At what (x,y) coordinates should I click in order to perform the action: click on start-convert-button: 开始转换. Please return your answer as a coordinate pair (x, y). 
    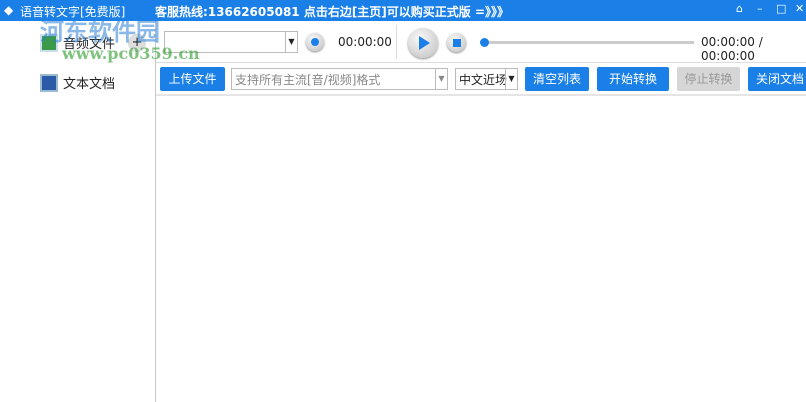
    Looking at the image, I should click on (633, 79).